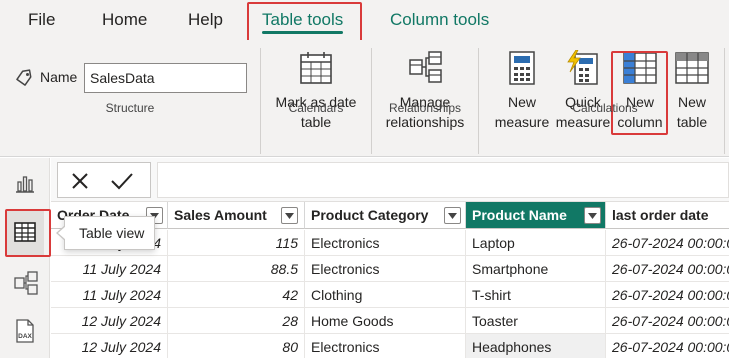 This screenshot has width=729, height=358. I want to click on column-header-product-category: Product Category, so click(385, 215).